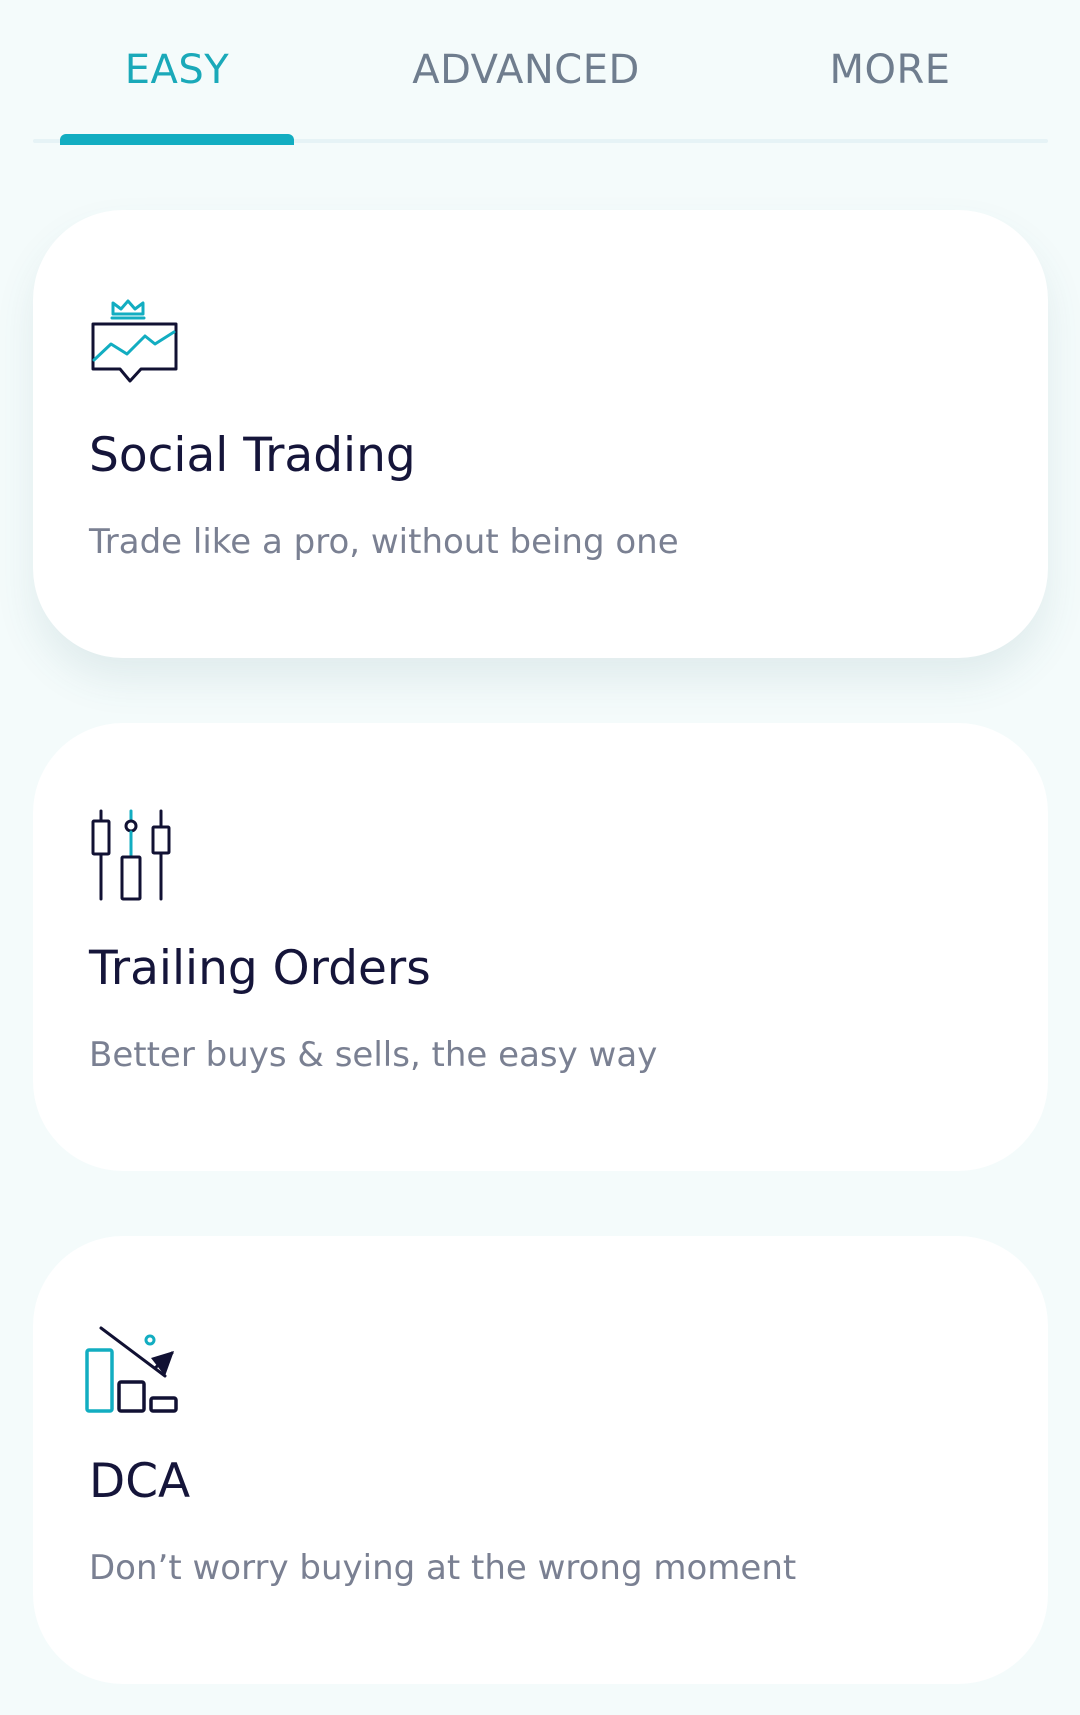  I want to click on tab-bar: EASY ADVANCED MORE, so click(540, 73).